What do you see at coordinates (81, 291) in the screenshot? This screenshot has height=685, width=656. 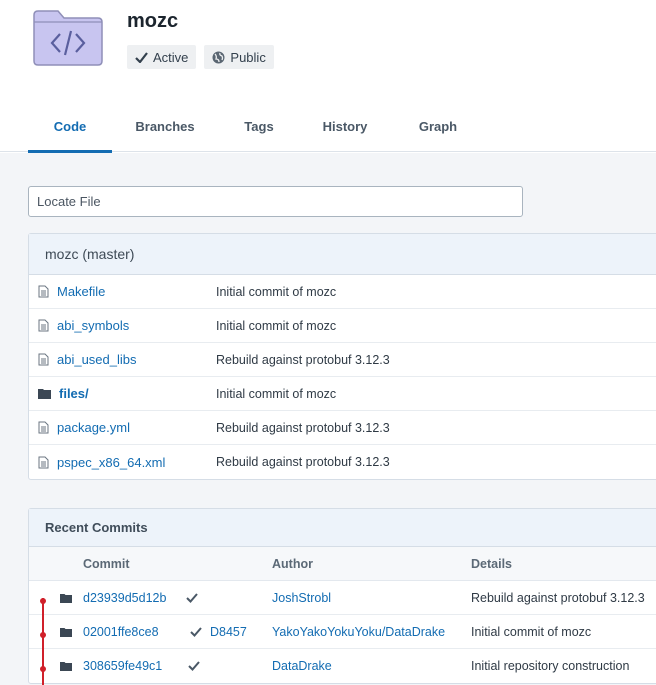 I see `file-name: Makefile` at bounding box center [81, 291].